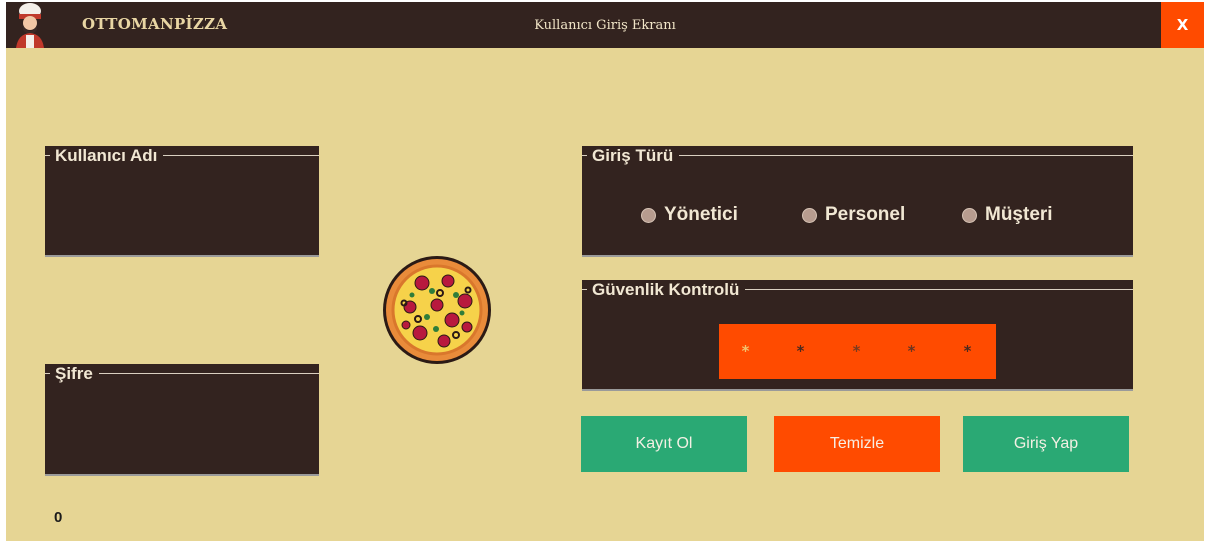 This screenshot has width=1221, height=541. I want to click on title-bar: OTTOMANPİZZA Kullanıcı Giriş Ekranı X, so click(605, 25).